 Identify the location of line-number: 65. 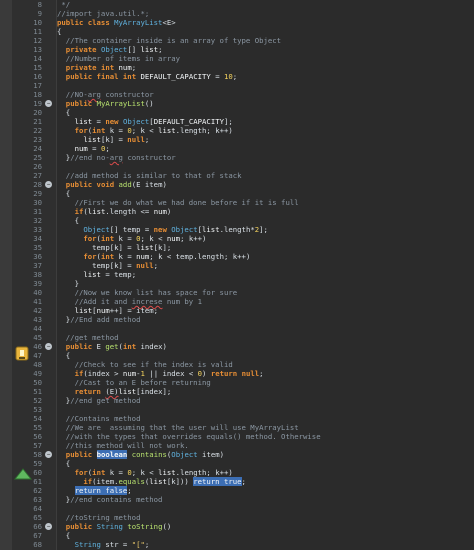
(37, 517).